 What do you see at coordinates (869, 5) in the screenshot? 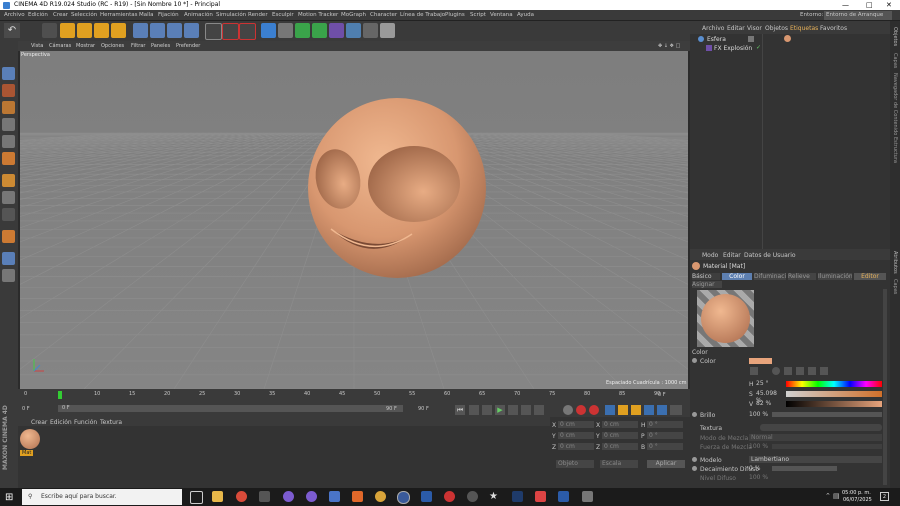
I see `maximize-button: □` at bounding box center [869, 5].